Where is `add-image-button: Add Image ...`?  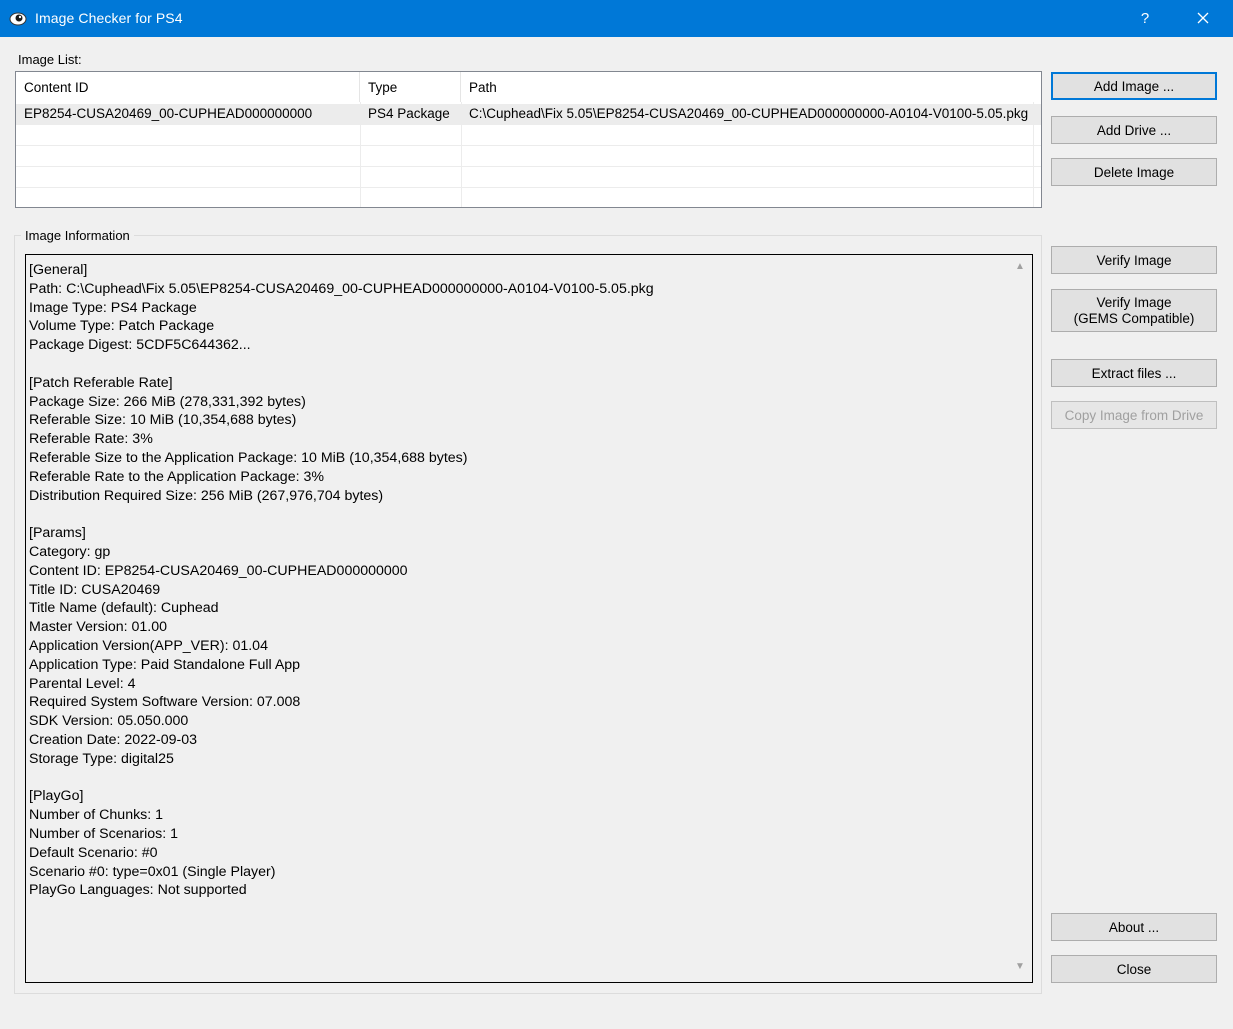
add-image-button: Add Image ... is located at coordinates (1134, 86).